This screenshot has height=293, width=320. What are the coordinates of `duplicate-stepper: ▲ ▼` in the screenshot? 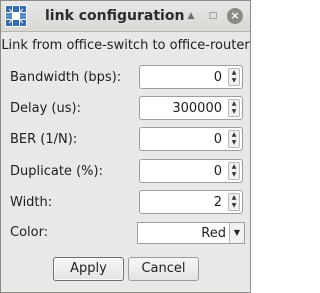 It's located at (234, 171).